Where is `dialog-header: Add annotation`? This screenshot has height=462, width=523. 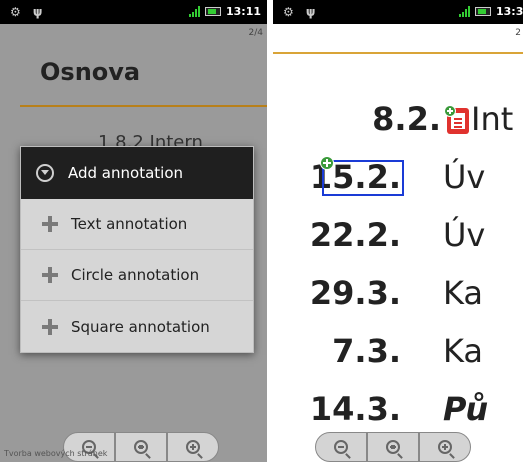 dialog-header: Add annotation is located at coordinates (137, 173).